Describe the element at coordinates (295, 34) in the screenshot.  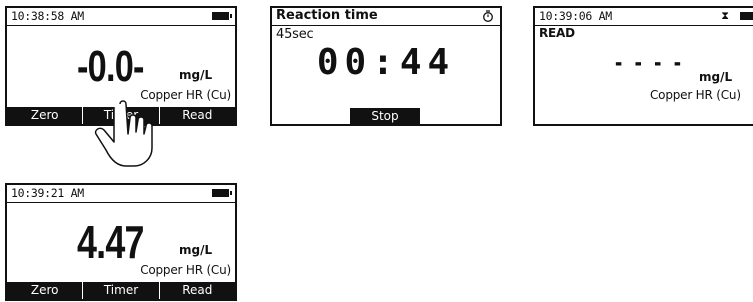
I see `reaction-duration: 45sec` at that location.